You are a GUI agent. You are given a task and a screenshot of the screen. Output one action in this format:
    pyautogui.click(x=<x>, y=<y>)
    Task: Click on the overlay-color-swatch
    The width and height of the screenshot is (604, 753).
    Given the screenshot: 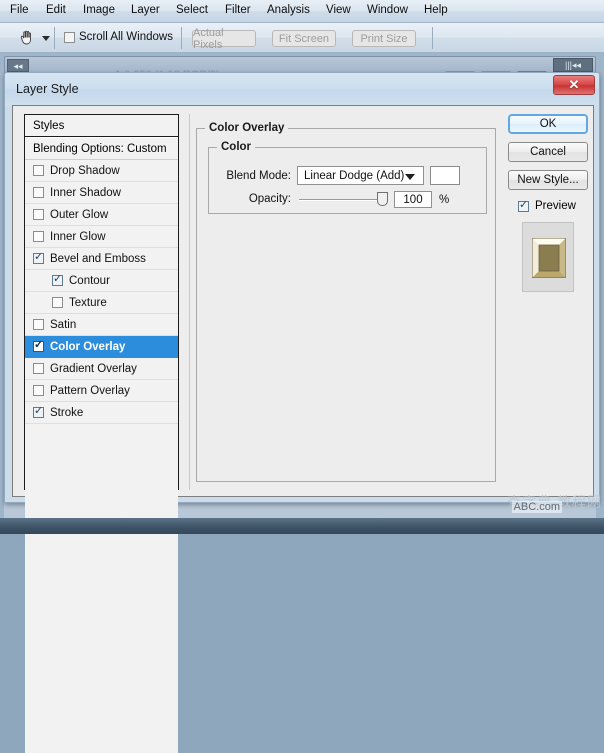 What is the action you would take?
    pyautogui.click(x=445, y=175)
    